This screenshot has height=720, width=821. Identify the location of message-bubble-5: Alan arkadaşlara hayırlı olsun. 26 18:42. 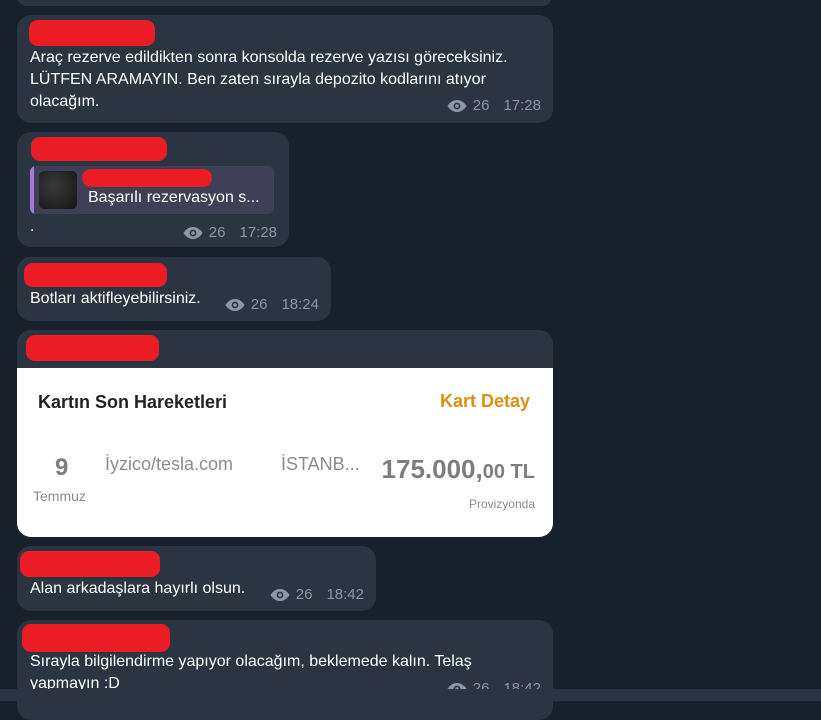
(196, 578).